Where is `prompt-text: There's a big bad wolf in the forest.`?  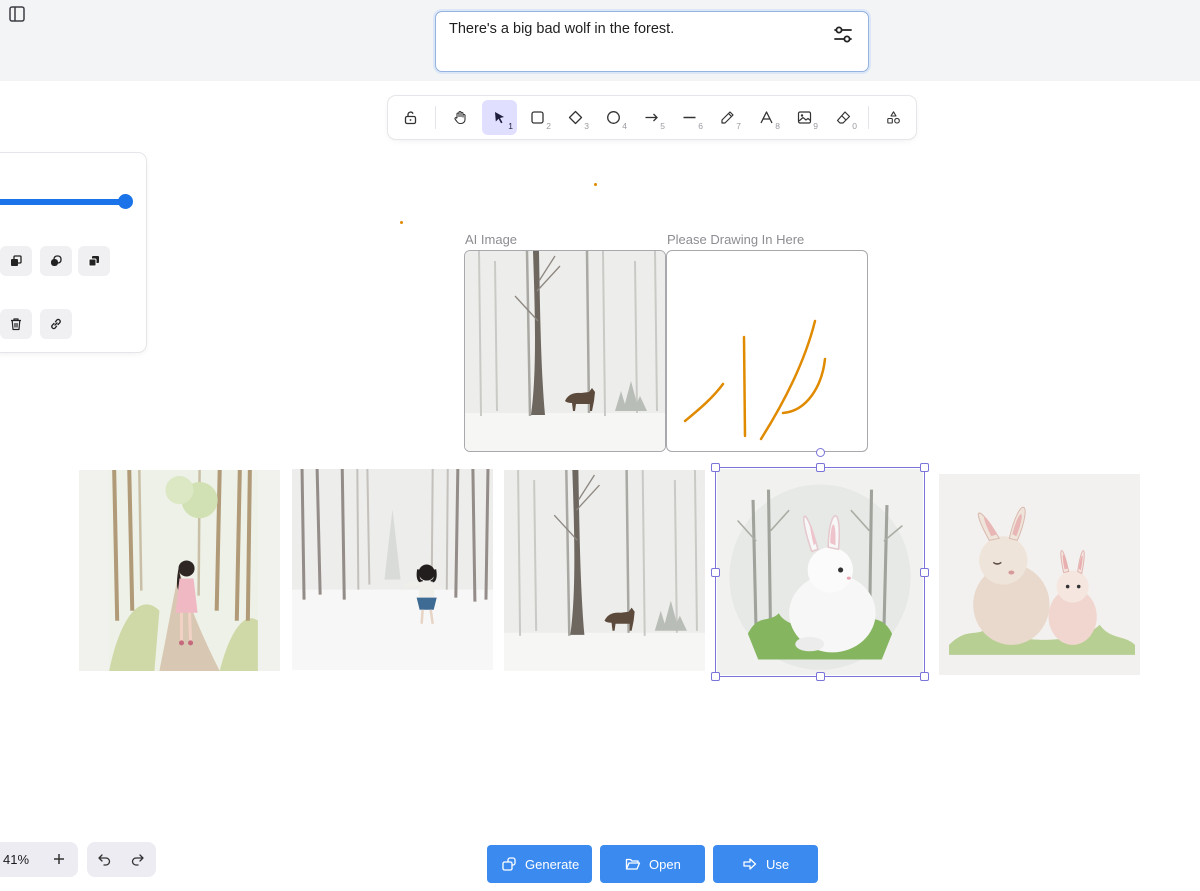 prompt-text: There's a big bad wolf in the forest. is located at coordinates (561, 29).